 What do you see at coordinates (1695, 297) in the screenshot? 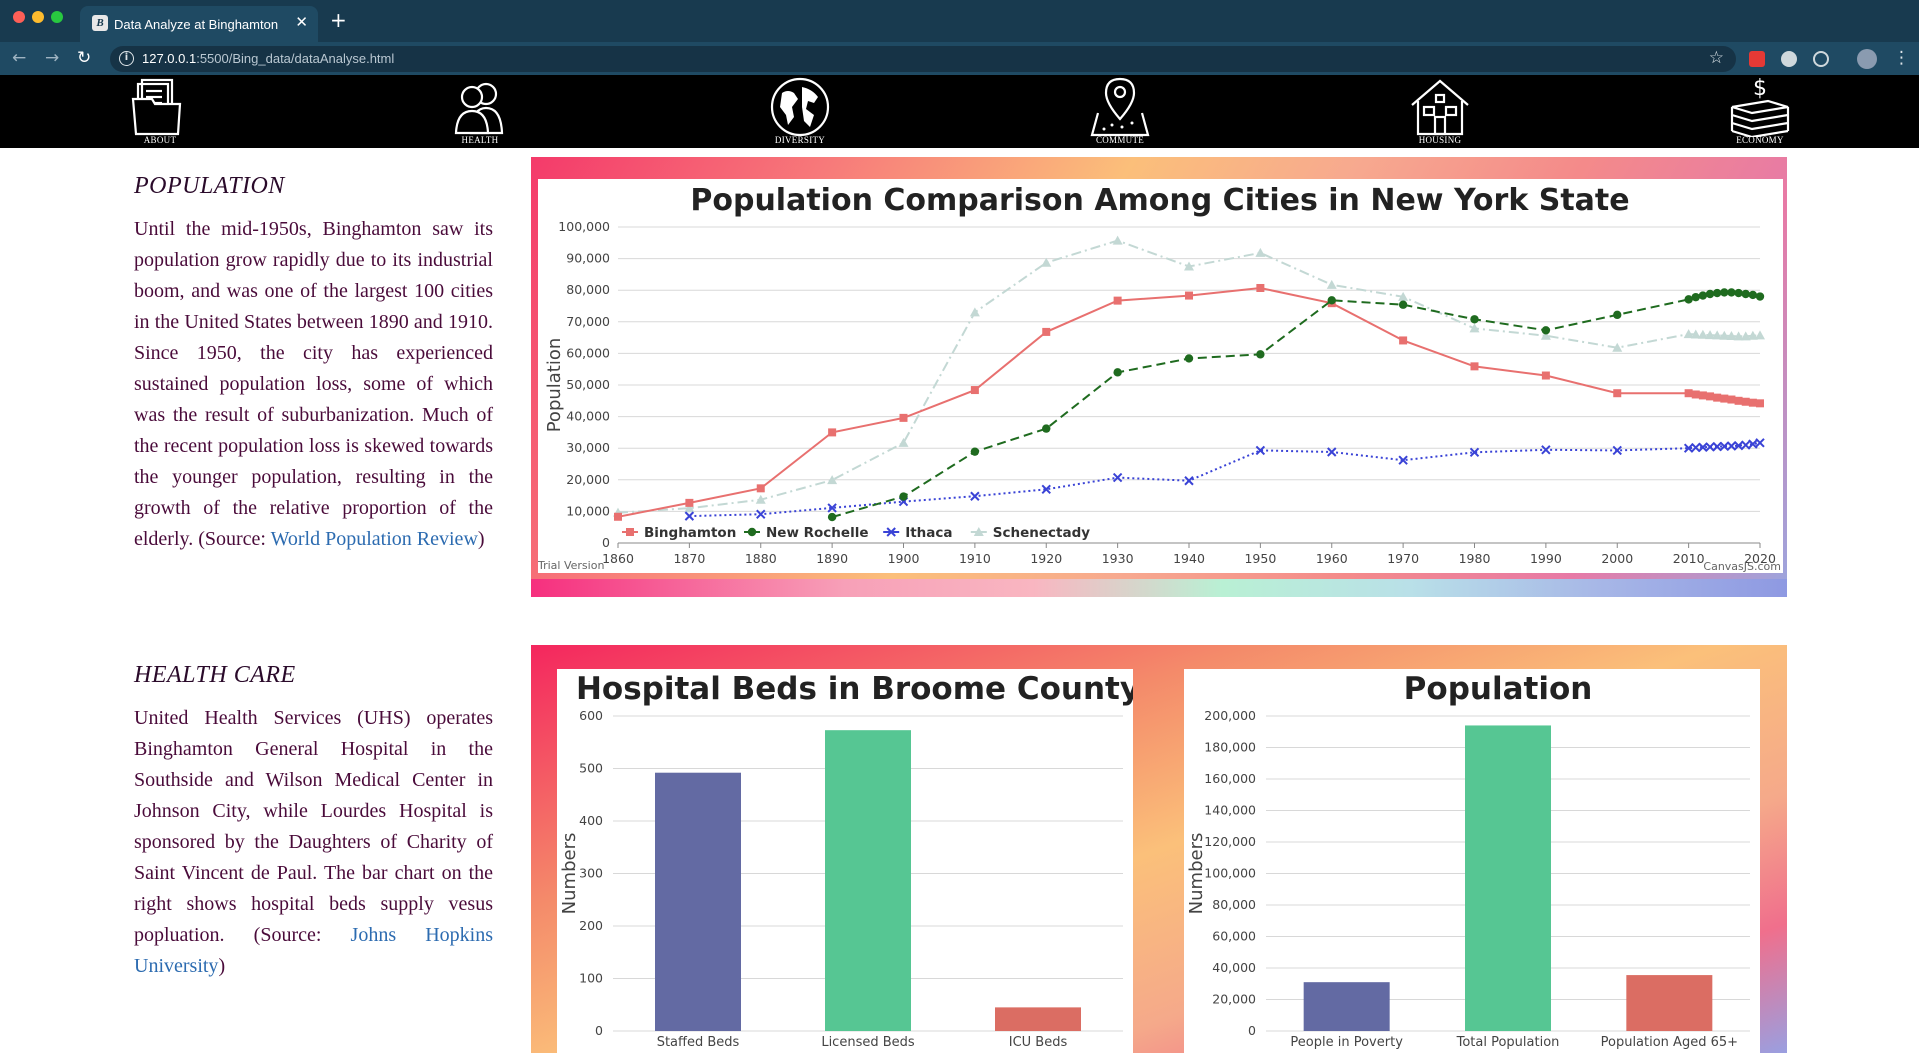
I see `data-point-new-rochelle-2011` at bounding box center [1695, 297].